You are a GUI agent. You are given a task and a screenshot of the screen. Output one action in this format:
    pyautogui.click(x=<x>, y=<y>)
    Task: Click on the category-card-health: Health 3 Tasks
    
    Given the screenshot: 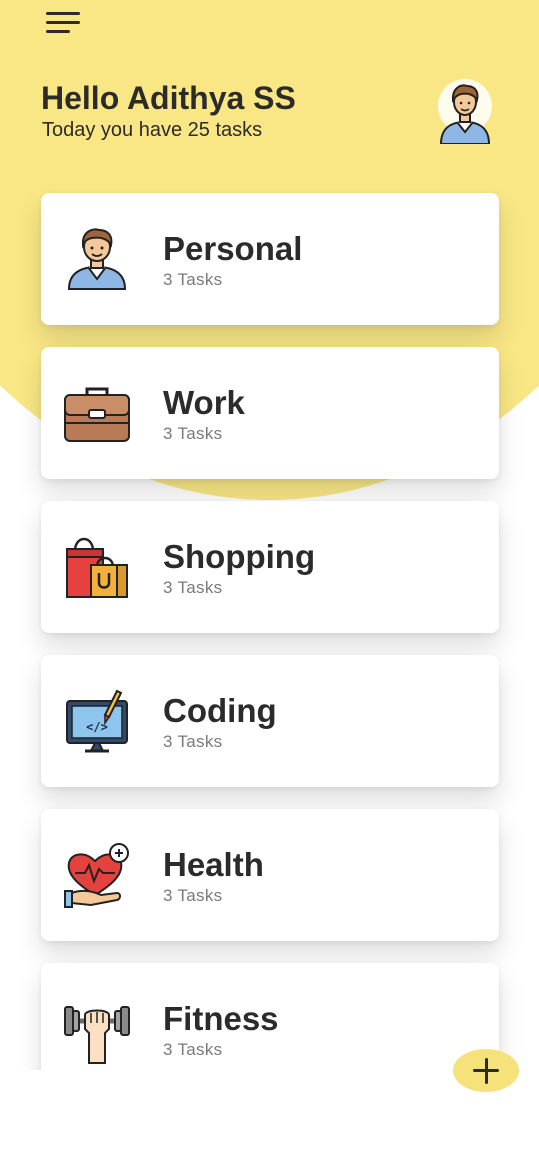 What is the action you would take?
    pyautogui.click(x=270, y=875)
    